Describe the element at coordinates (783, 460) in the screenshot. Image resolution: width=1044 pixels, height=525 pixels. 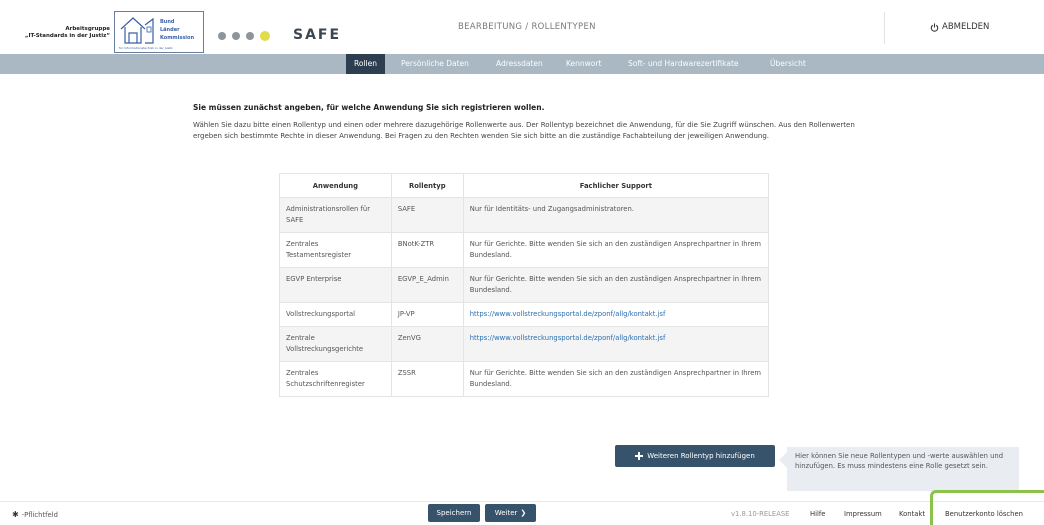
I see `tooltip-arrow` at that location.